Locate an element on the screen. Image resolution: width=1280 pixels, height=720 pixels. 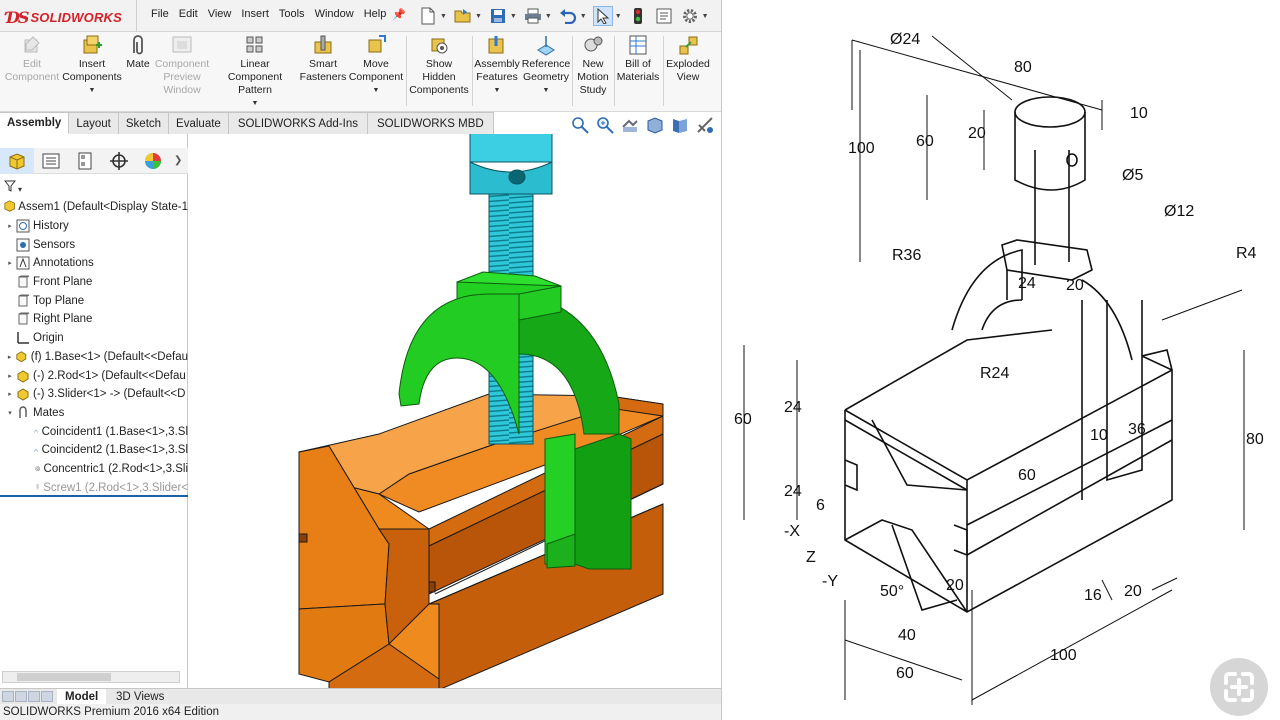
tab-model: Model is located at coordinates (82, 696).